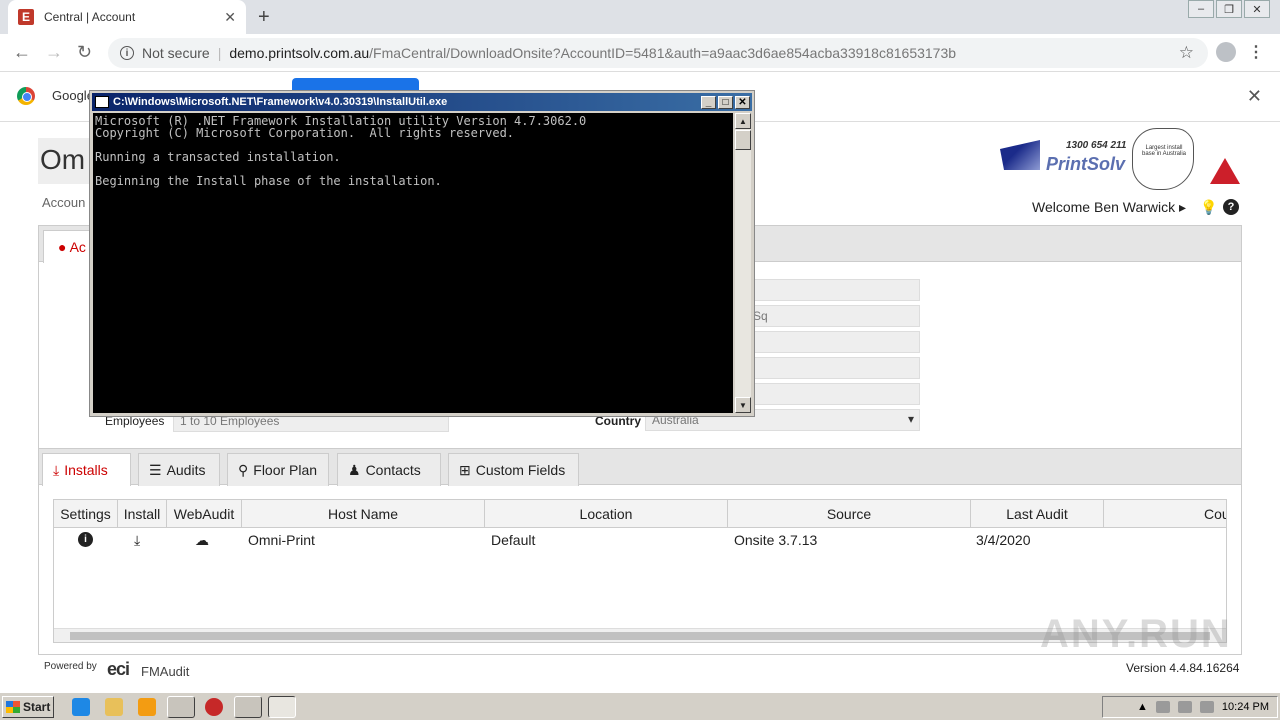 This screenshot has width=1280, height=720. Describe the element at coordinates (62, 247) in the screenshot. I see `account-tab-icon: ●` at that location.